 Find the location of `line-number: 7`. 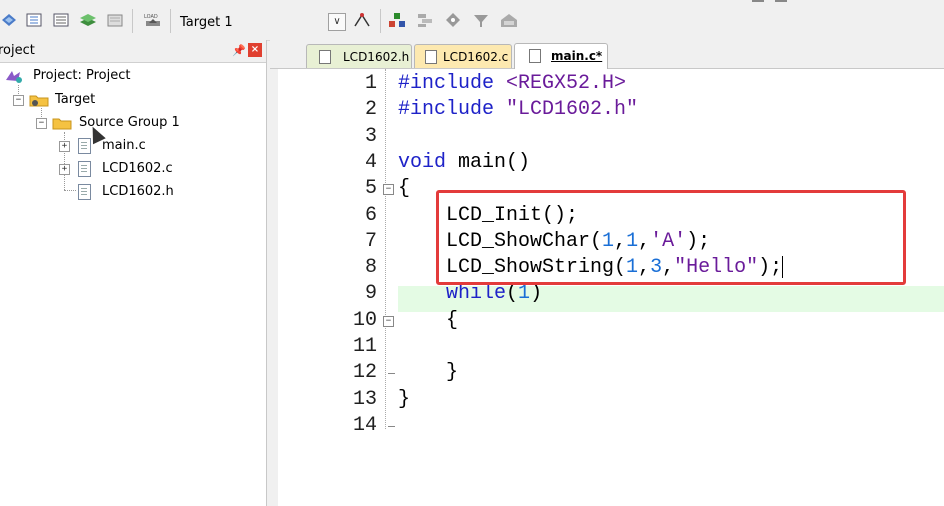

line-number: 7 is located at coordinates (370, 241).